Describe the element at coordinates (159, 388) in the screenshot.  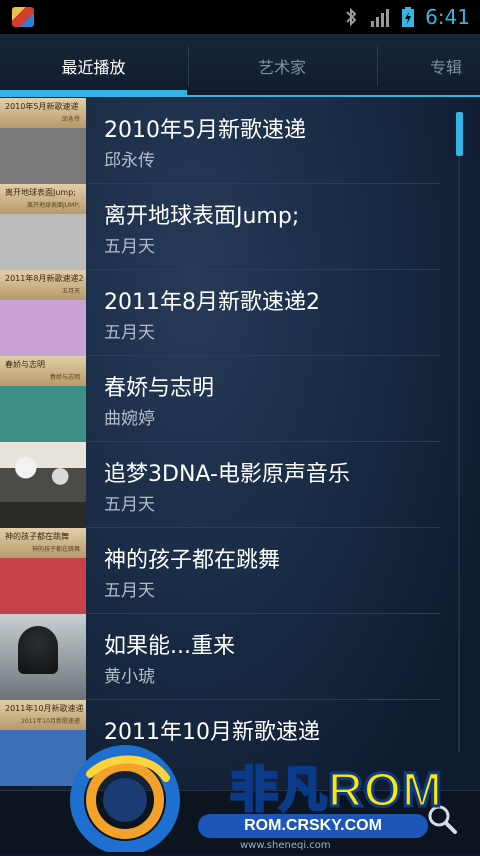
I see `album-title: 春娇与志明` at that location.